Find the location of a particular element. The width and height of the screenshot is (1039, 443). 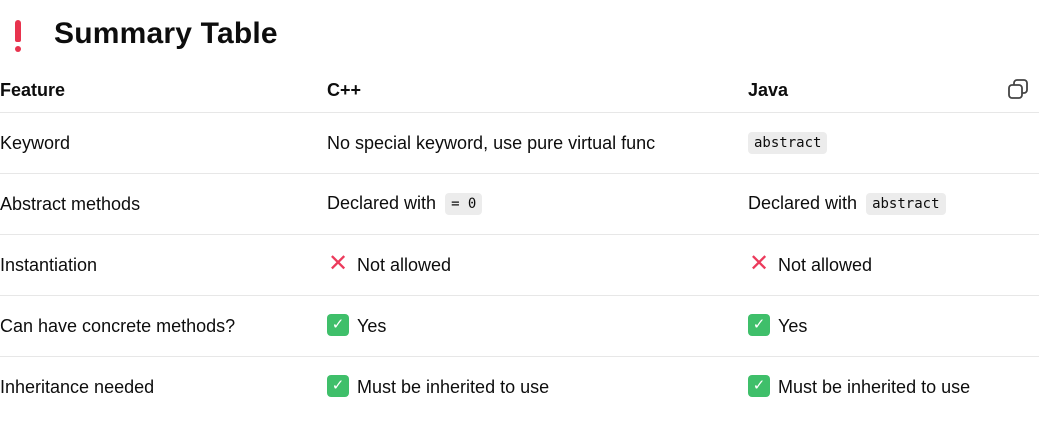

cpp-text: Declared with is located at coordinates (382, 202).